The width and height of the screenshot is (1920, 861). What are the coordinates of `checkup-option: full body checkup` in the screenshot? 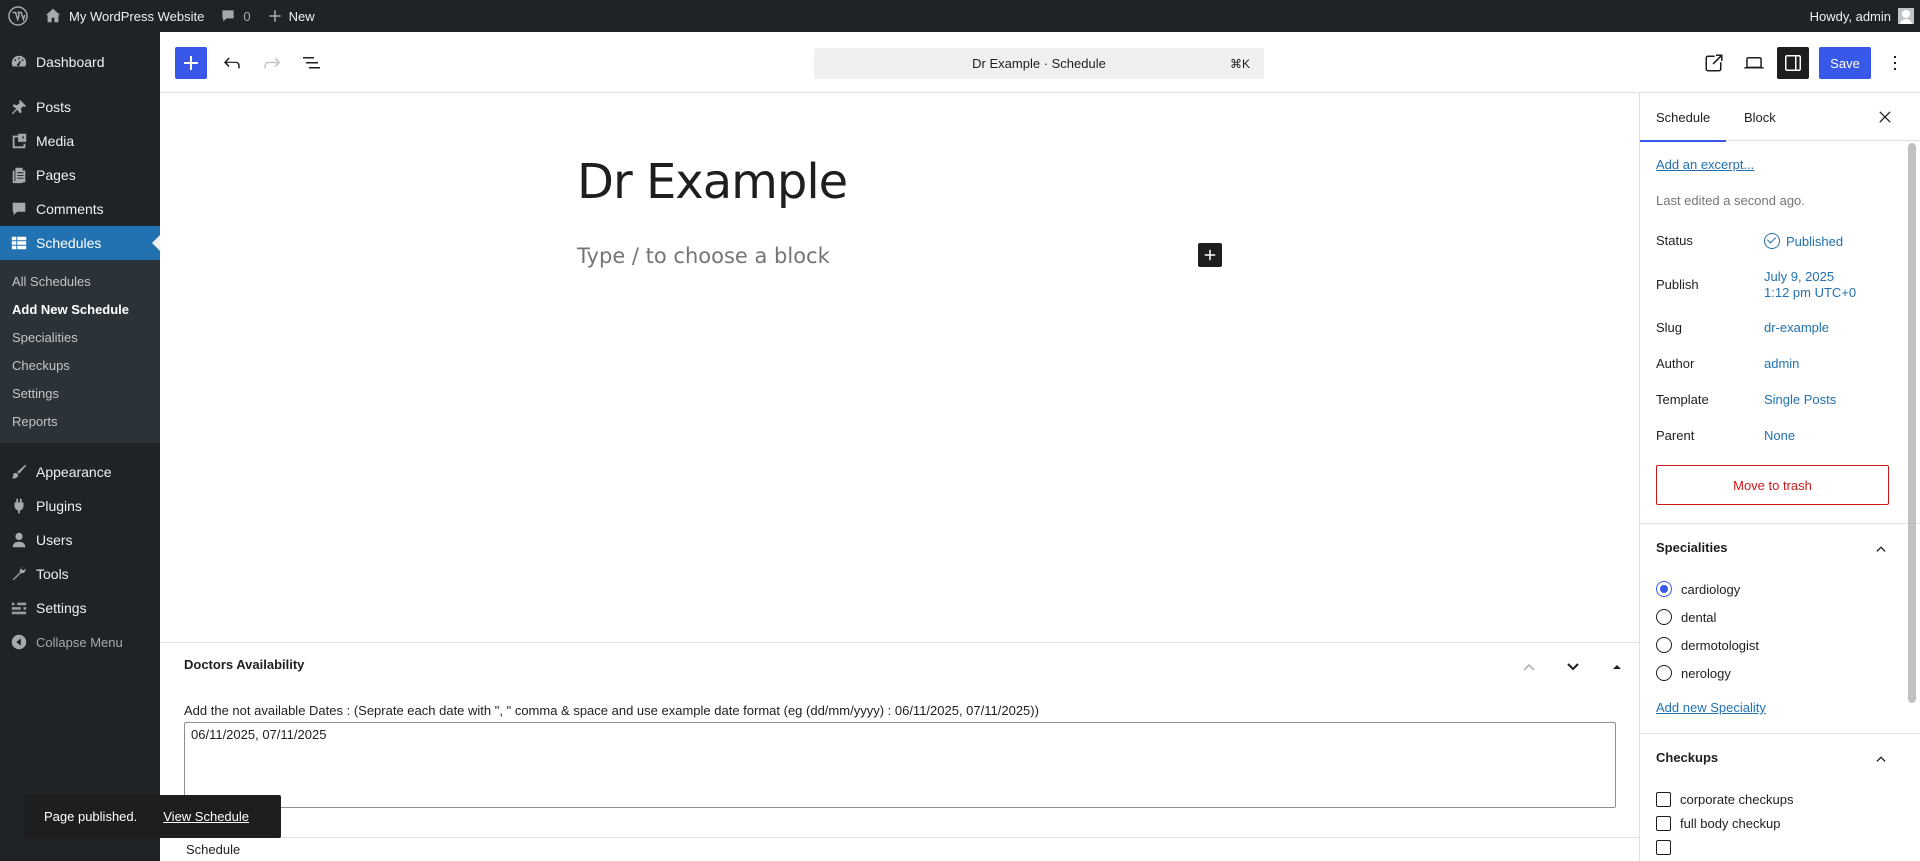 It's located at (1718, 823).